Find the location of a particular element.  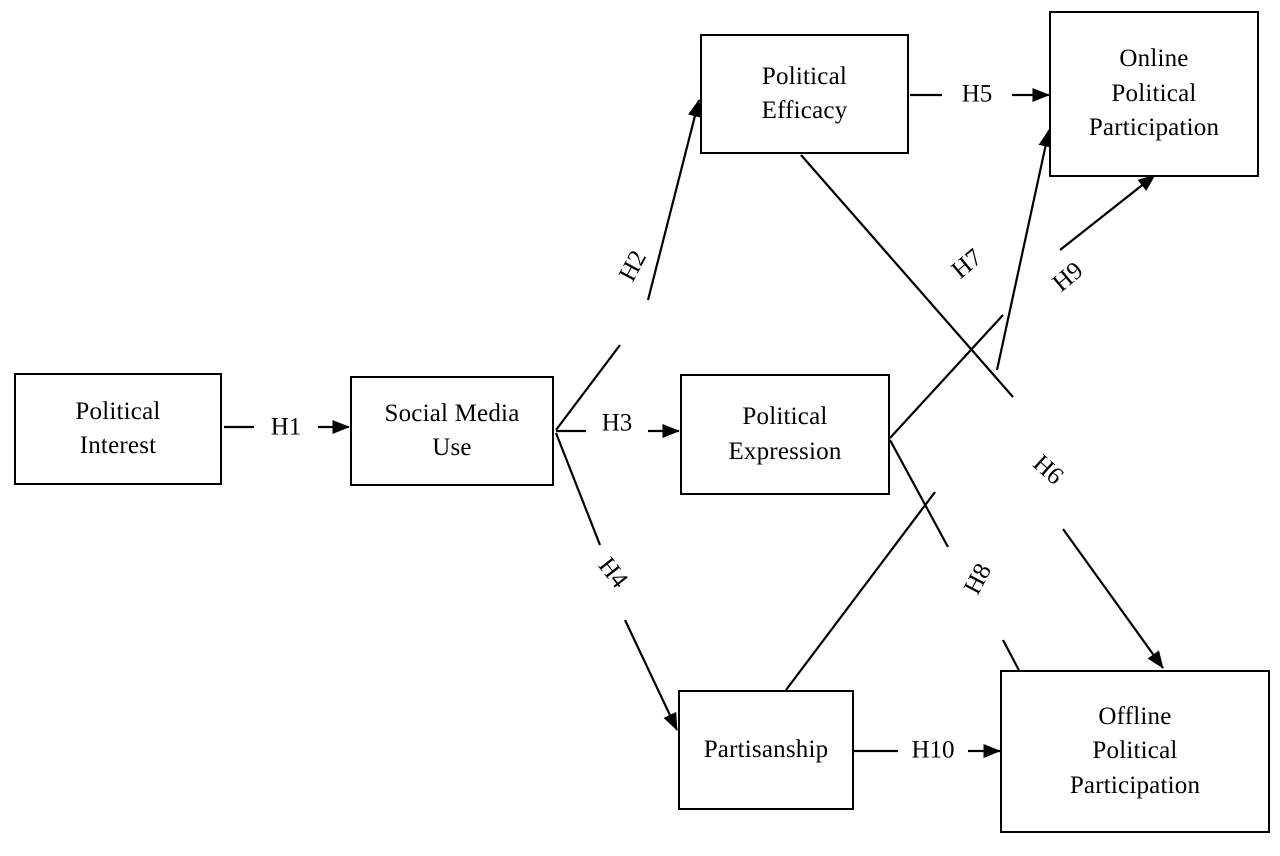

node-partisanship: Partisanship is located at coordinates (766, 750).